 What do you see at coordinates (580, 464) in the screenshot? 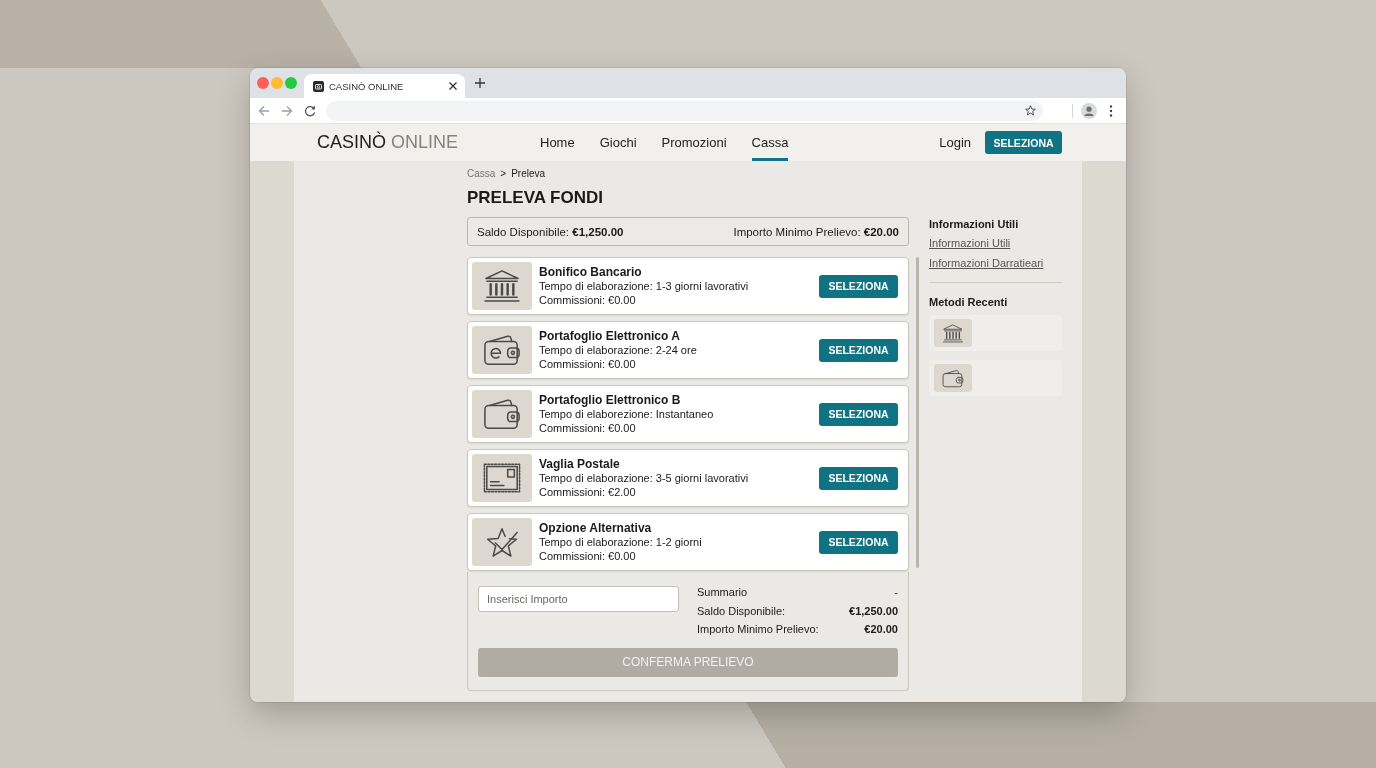
I see `method-name: Vaglia Postale` at bounding box center [580, 464].